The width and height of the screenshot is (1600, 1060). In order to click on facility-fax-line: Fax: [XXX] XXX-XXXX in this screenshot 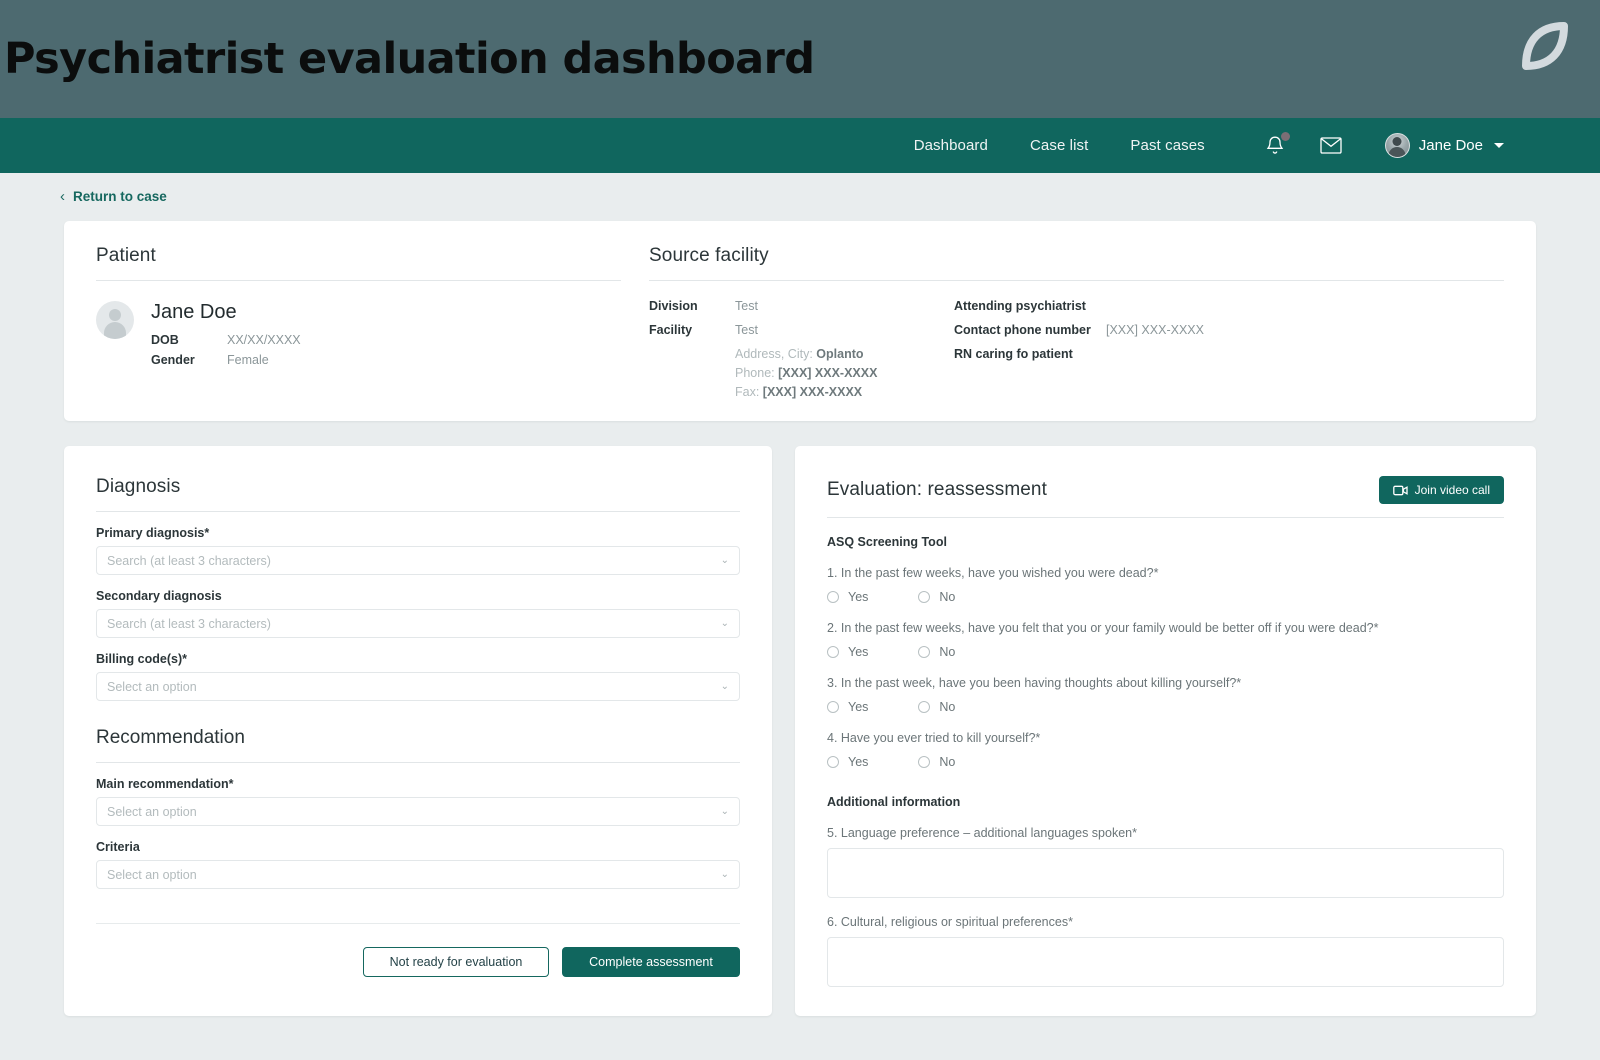, I will do `click(844, 392)`.